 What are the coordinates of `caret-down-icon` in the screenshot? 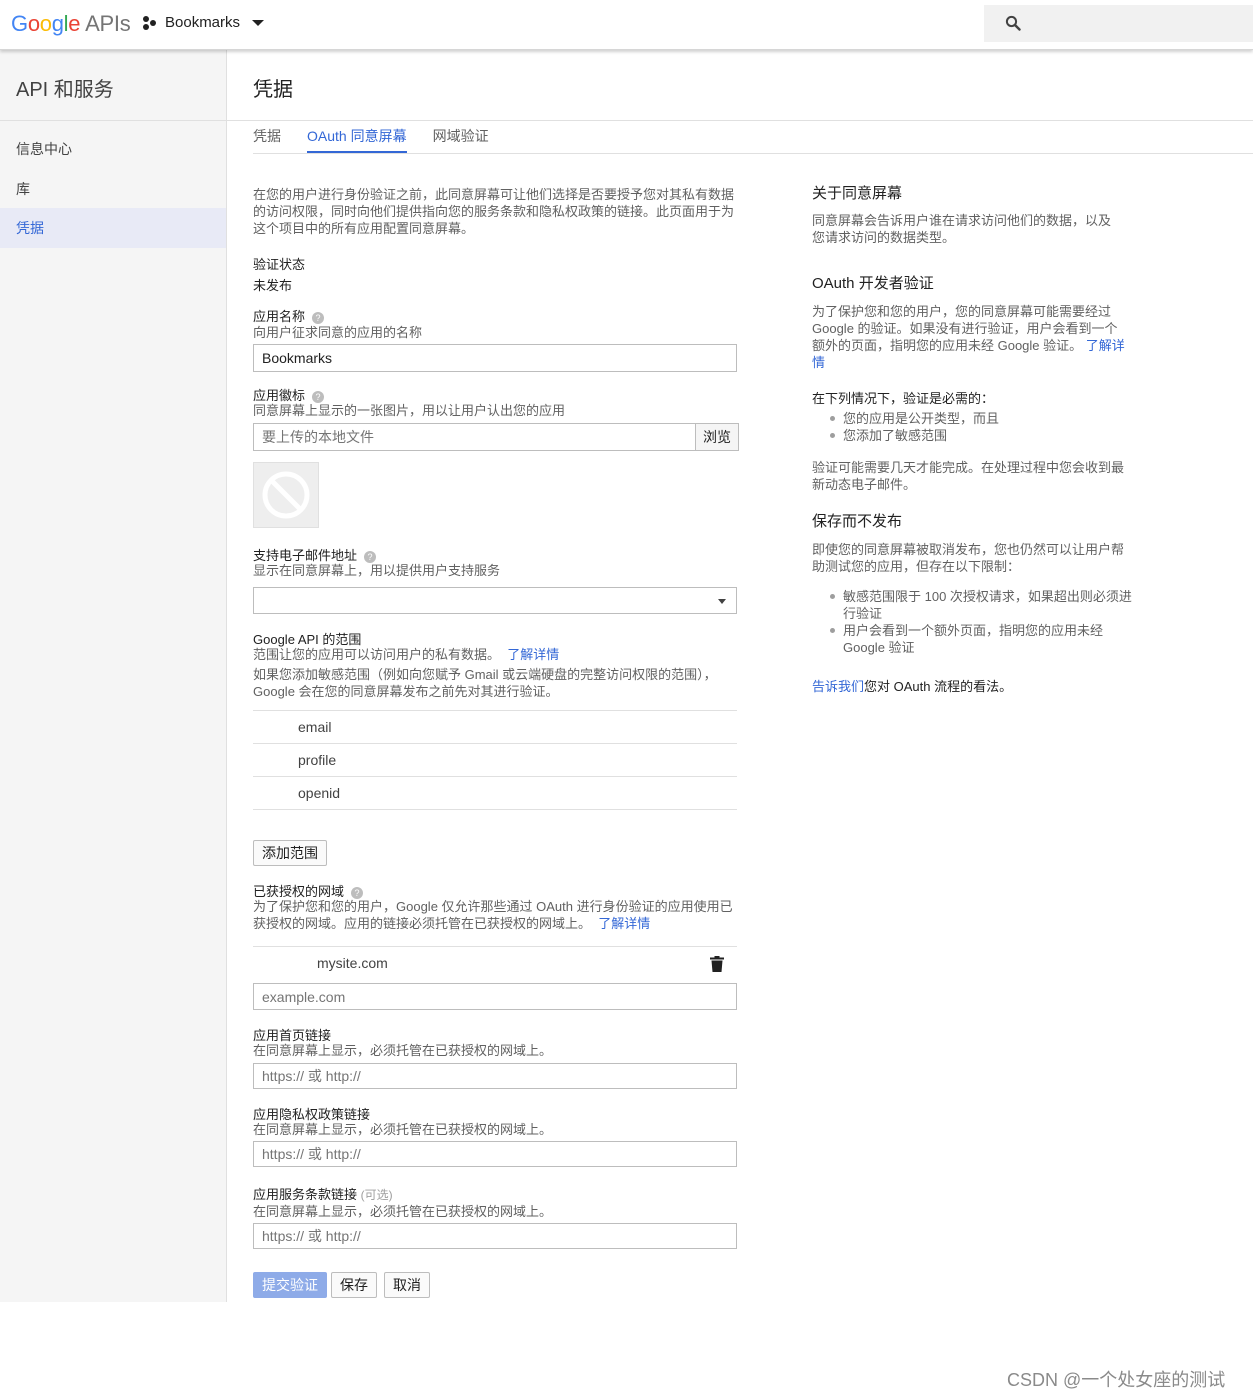 It's located at (258, 22).